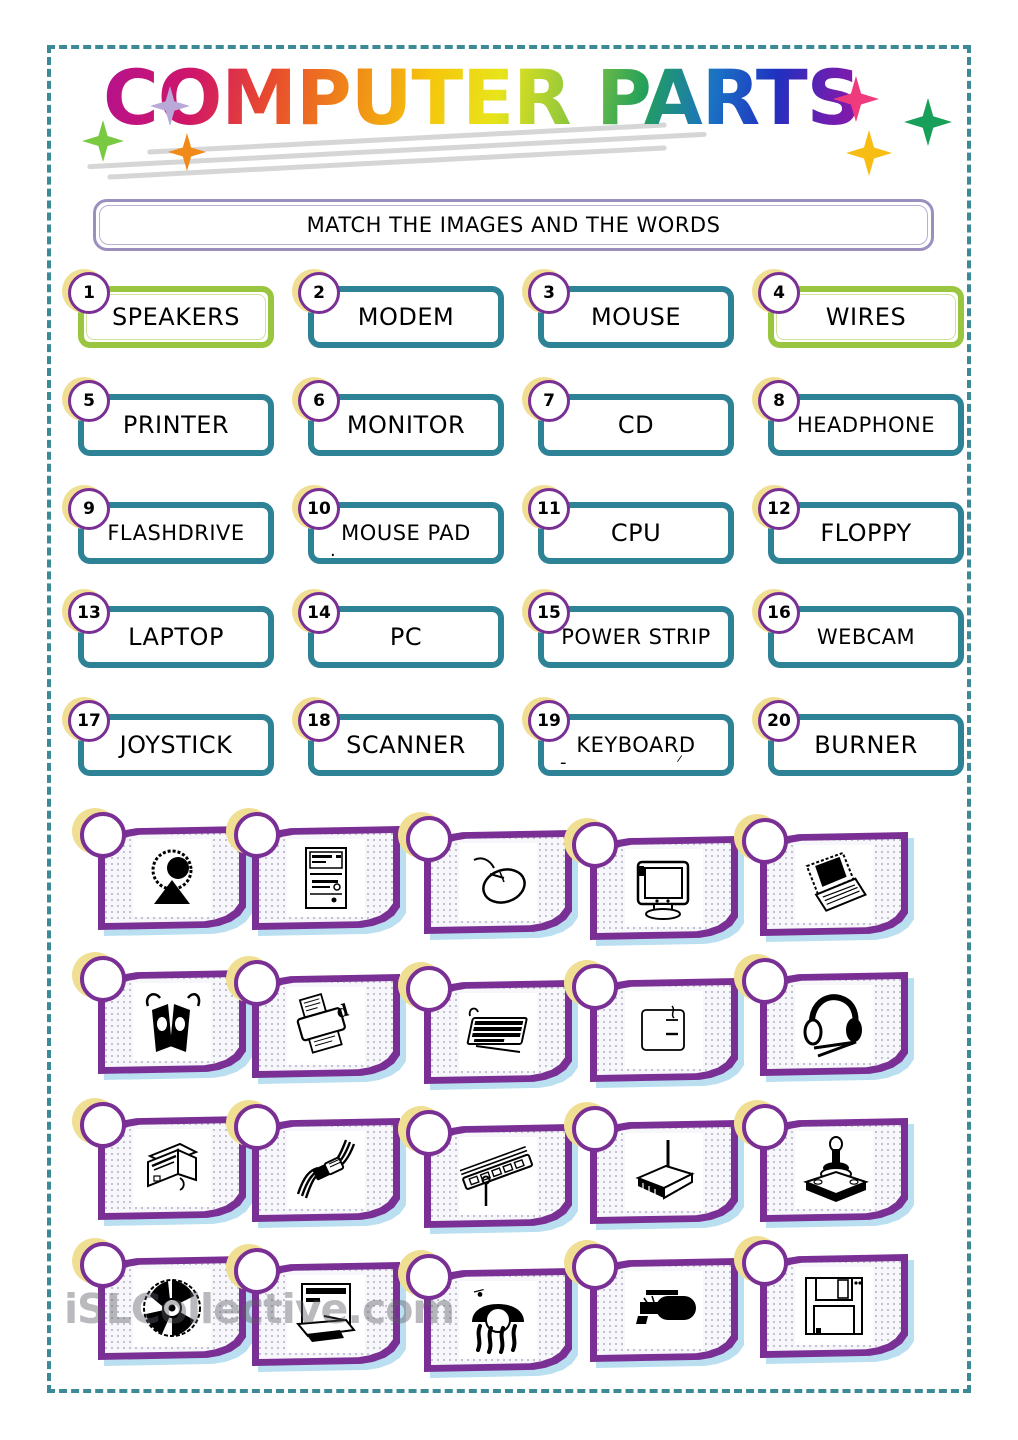 The width and height of the screenshot is (1018, 1440). I want to click on cd-icon, so click(172, 1308).